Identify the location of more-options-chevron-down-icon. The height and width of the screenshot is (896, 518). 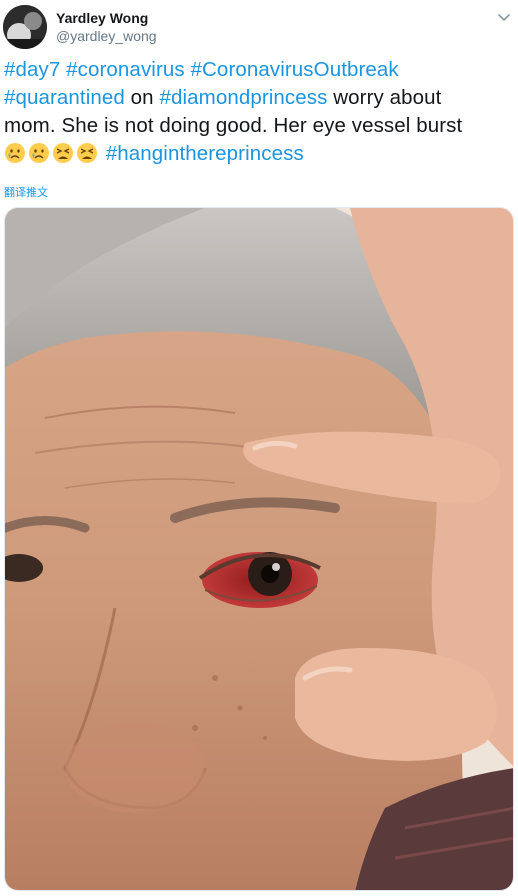
(504, 17).